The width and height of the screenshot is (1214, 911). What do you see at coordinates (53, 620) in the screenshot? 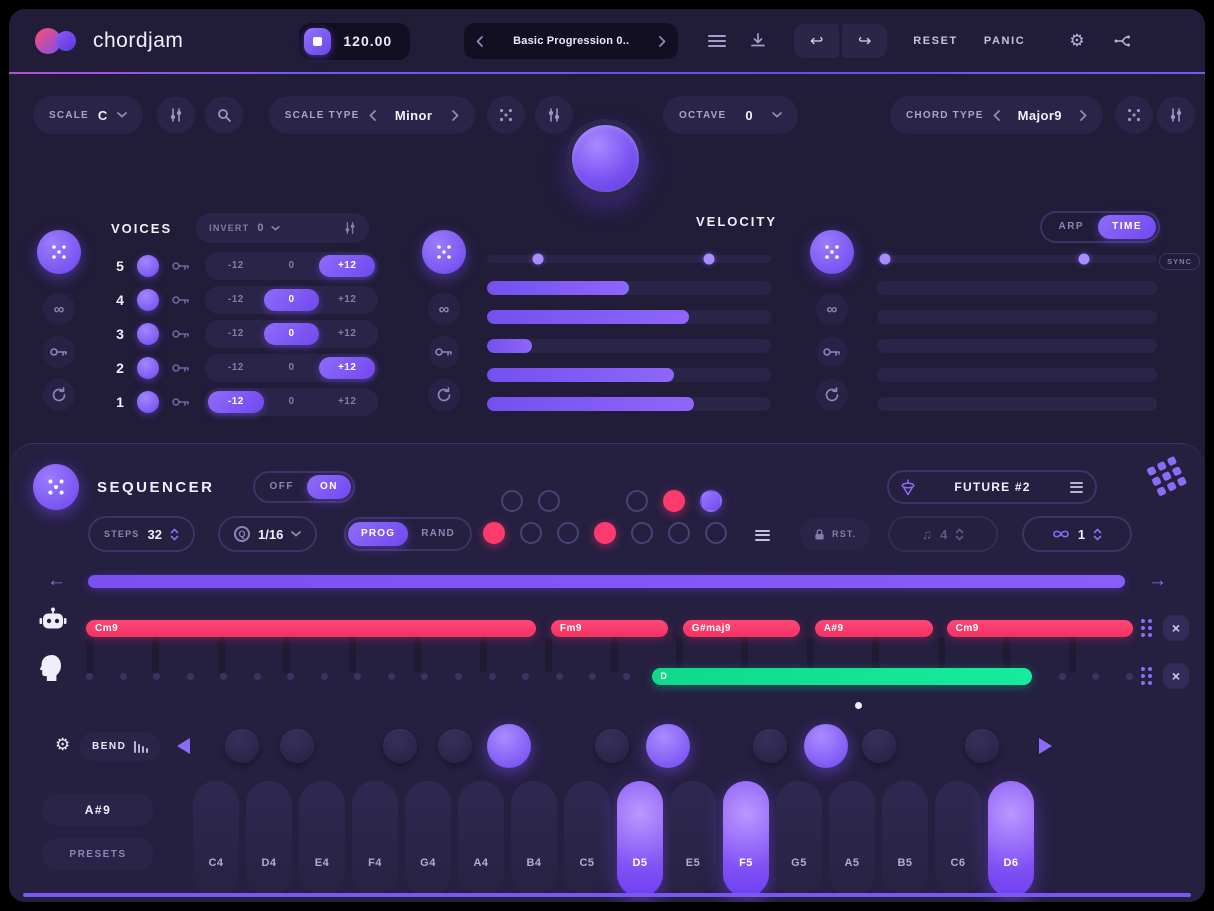
I see `robot-icon` at bounding box center [53, 620].